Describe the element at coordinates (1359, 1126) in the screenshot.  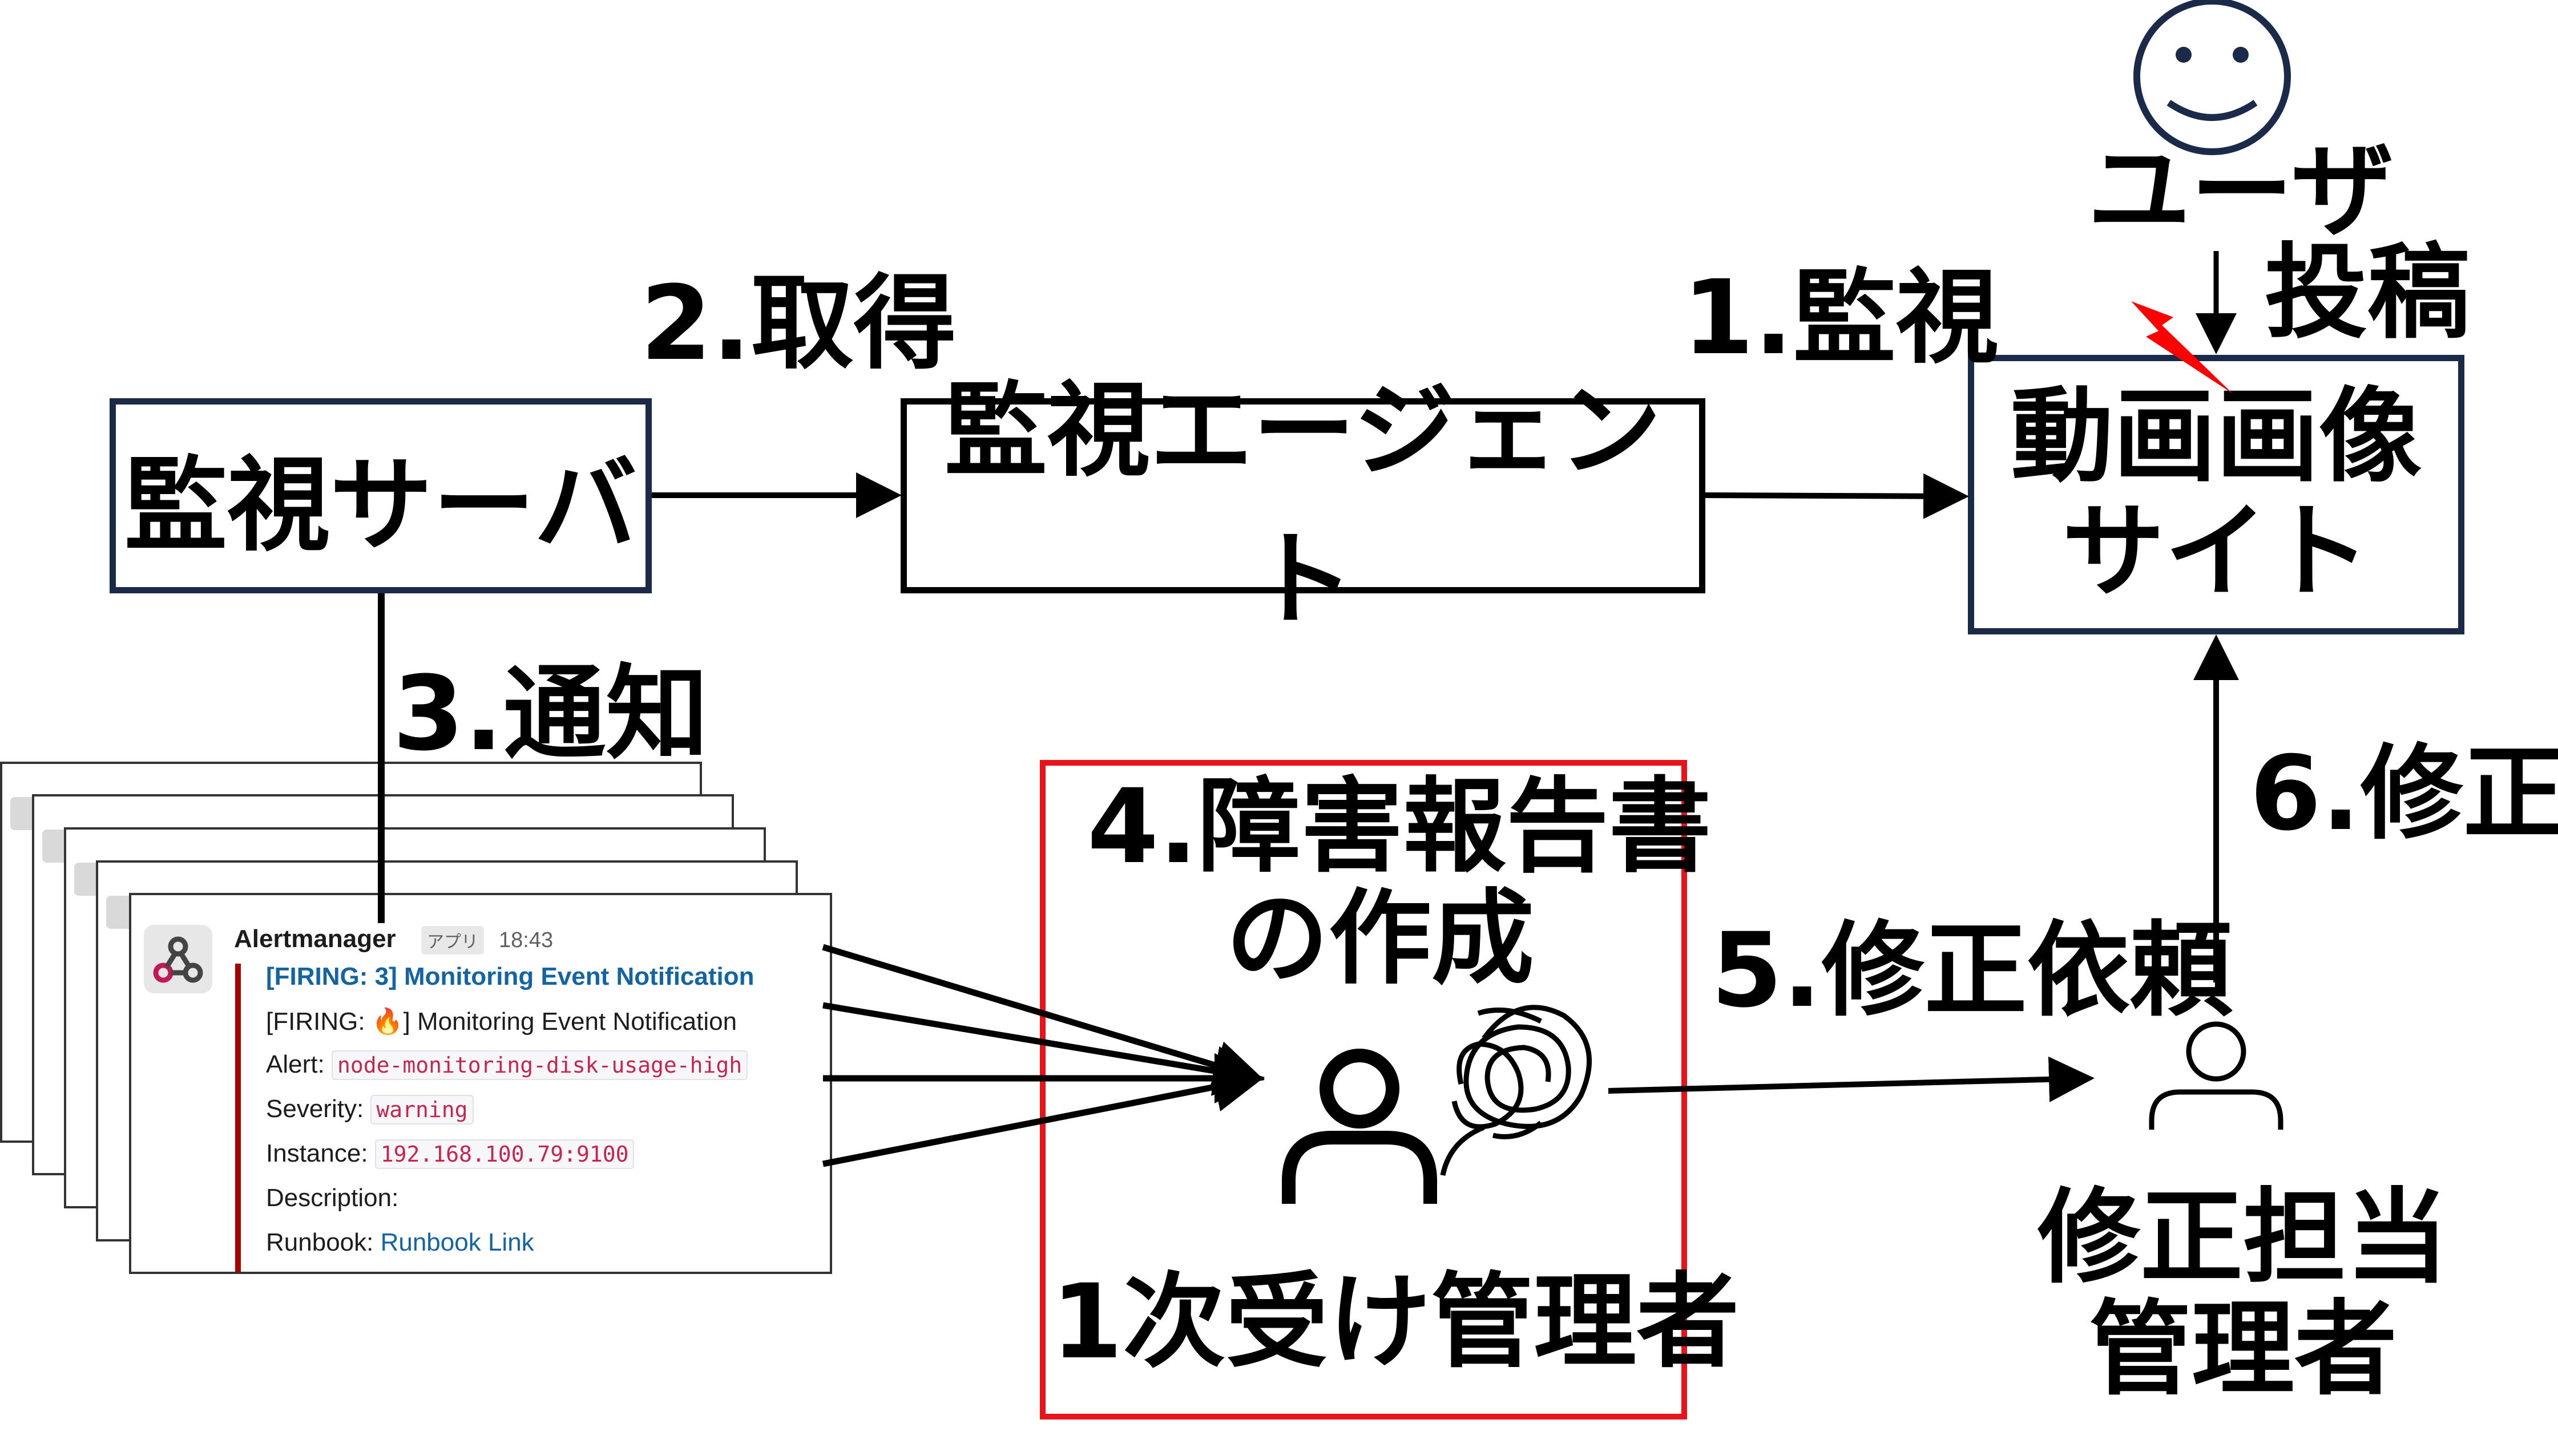
I see `first-admin-person-icon` at that location.